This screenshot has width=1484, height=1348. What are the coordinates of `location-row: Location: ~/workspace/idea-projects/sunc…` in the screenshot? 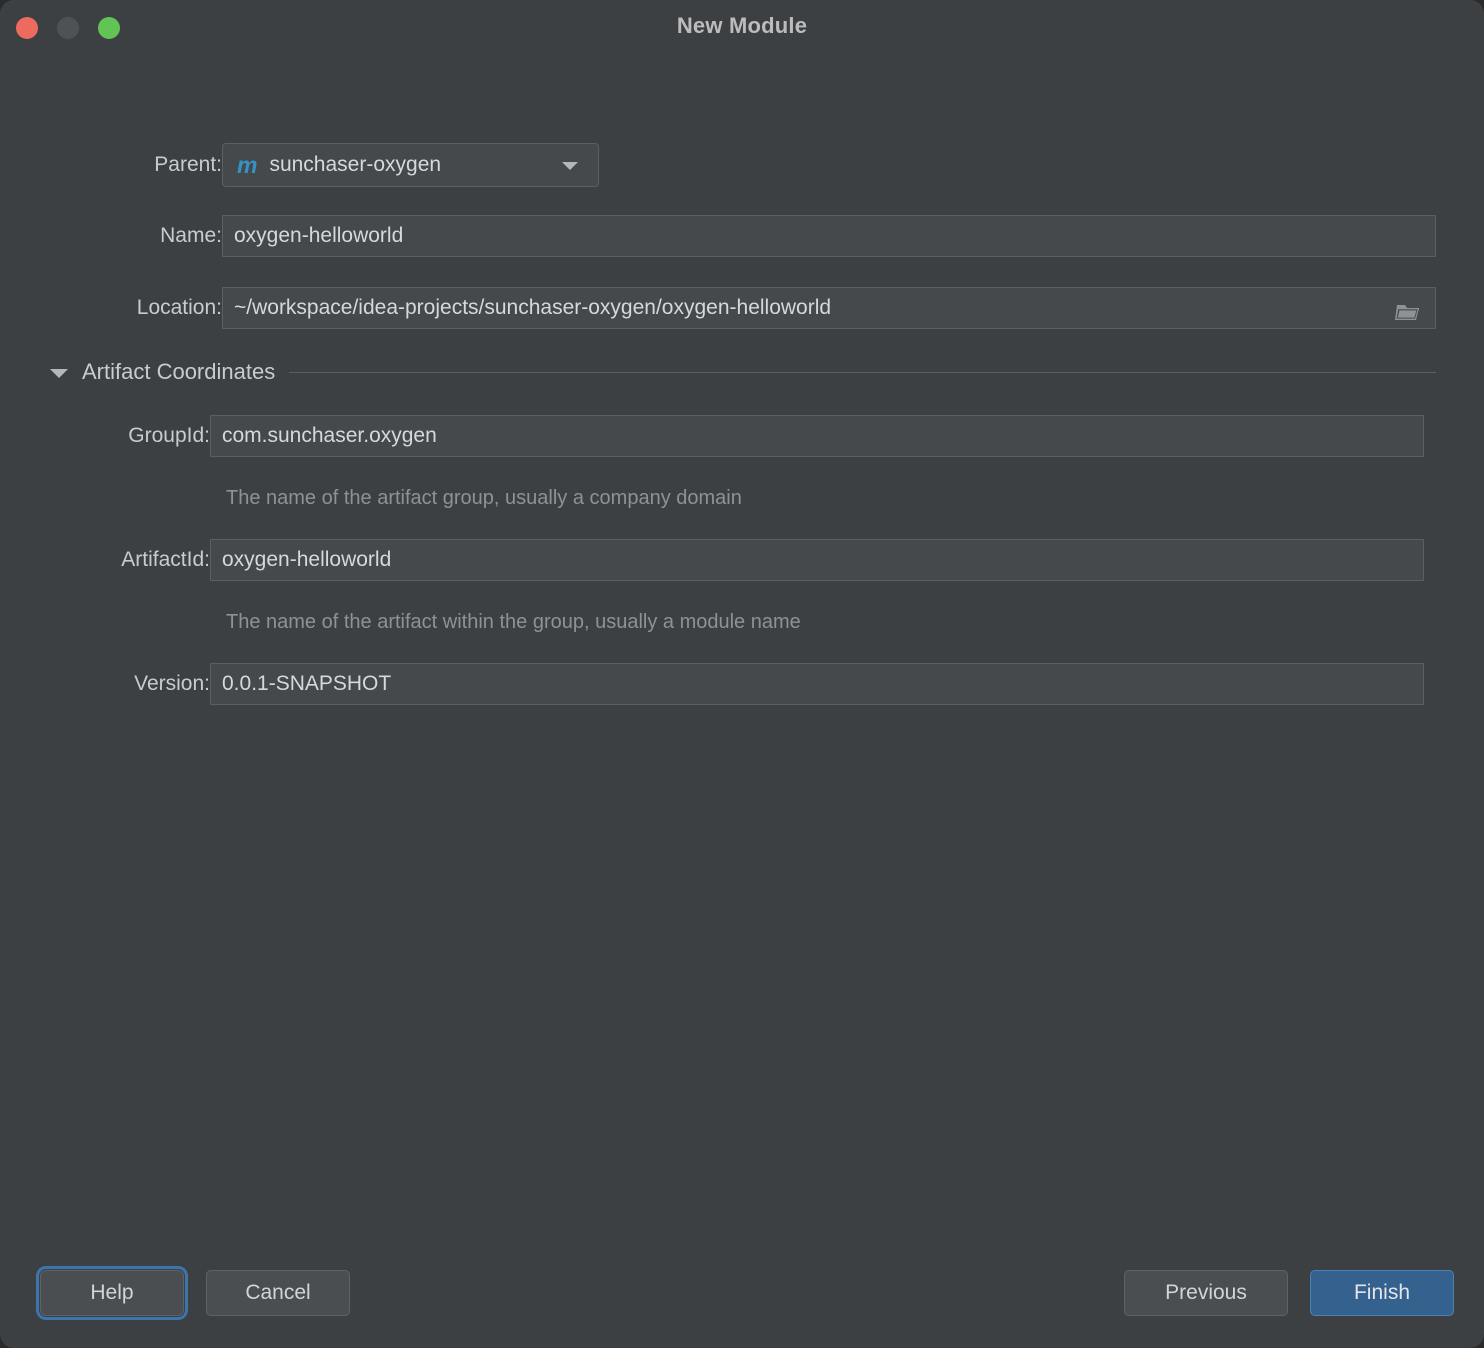 It's located at (743, 308).